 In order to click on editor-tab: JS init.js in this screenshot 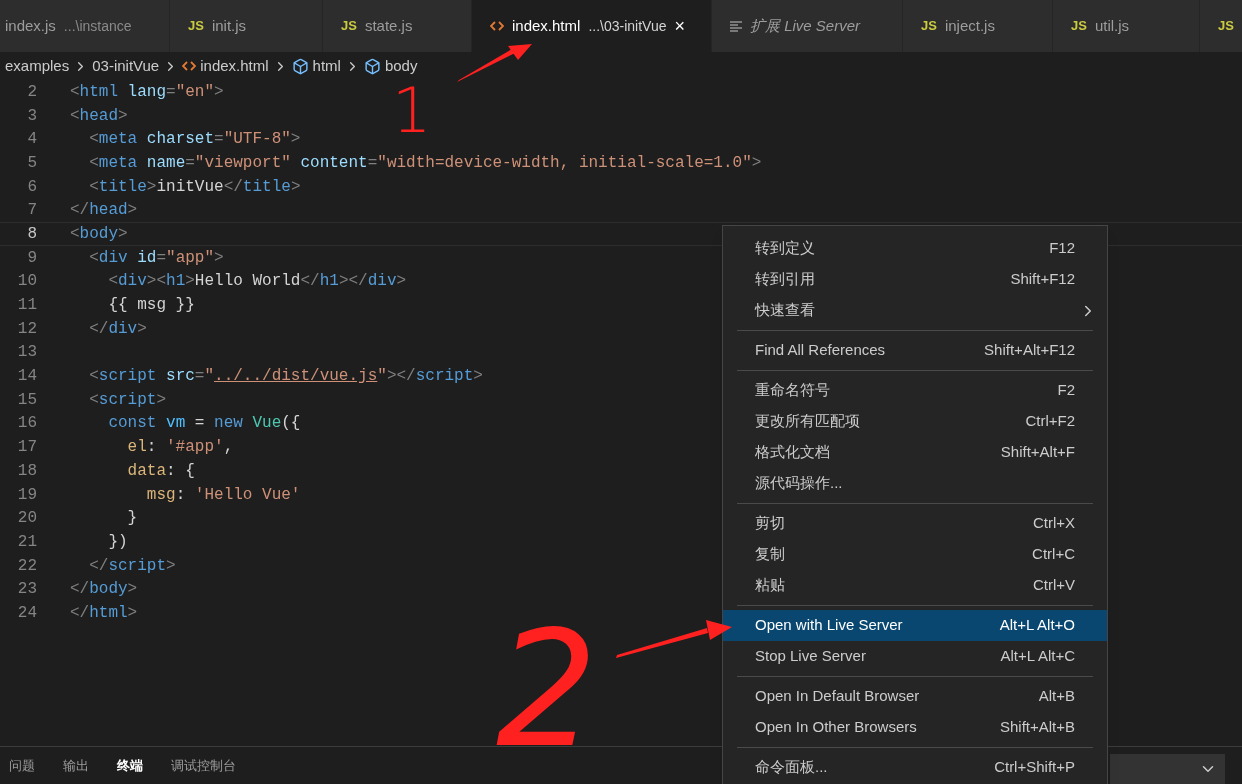, I will do `click(246, 26)`.